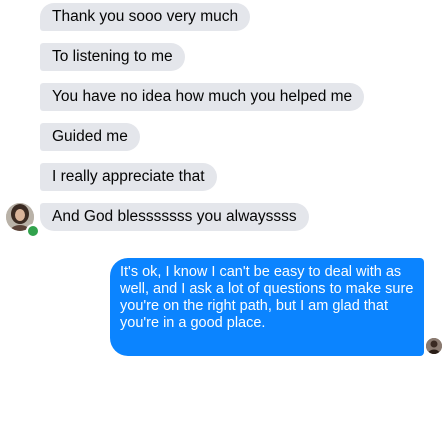 The width and height of the screenshot is (445, 446). Describe the element at coordinates (145, 17) in the screenshot. I see `received-message: Thank you sooo very much` at that location.